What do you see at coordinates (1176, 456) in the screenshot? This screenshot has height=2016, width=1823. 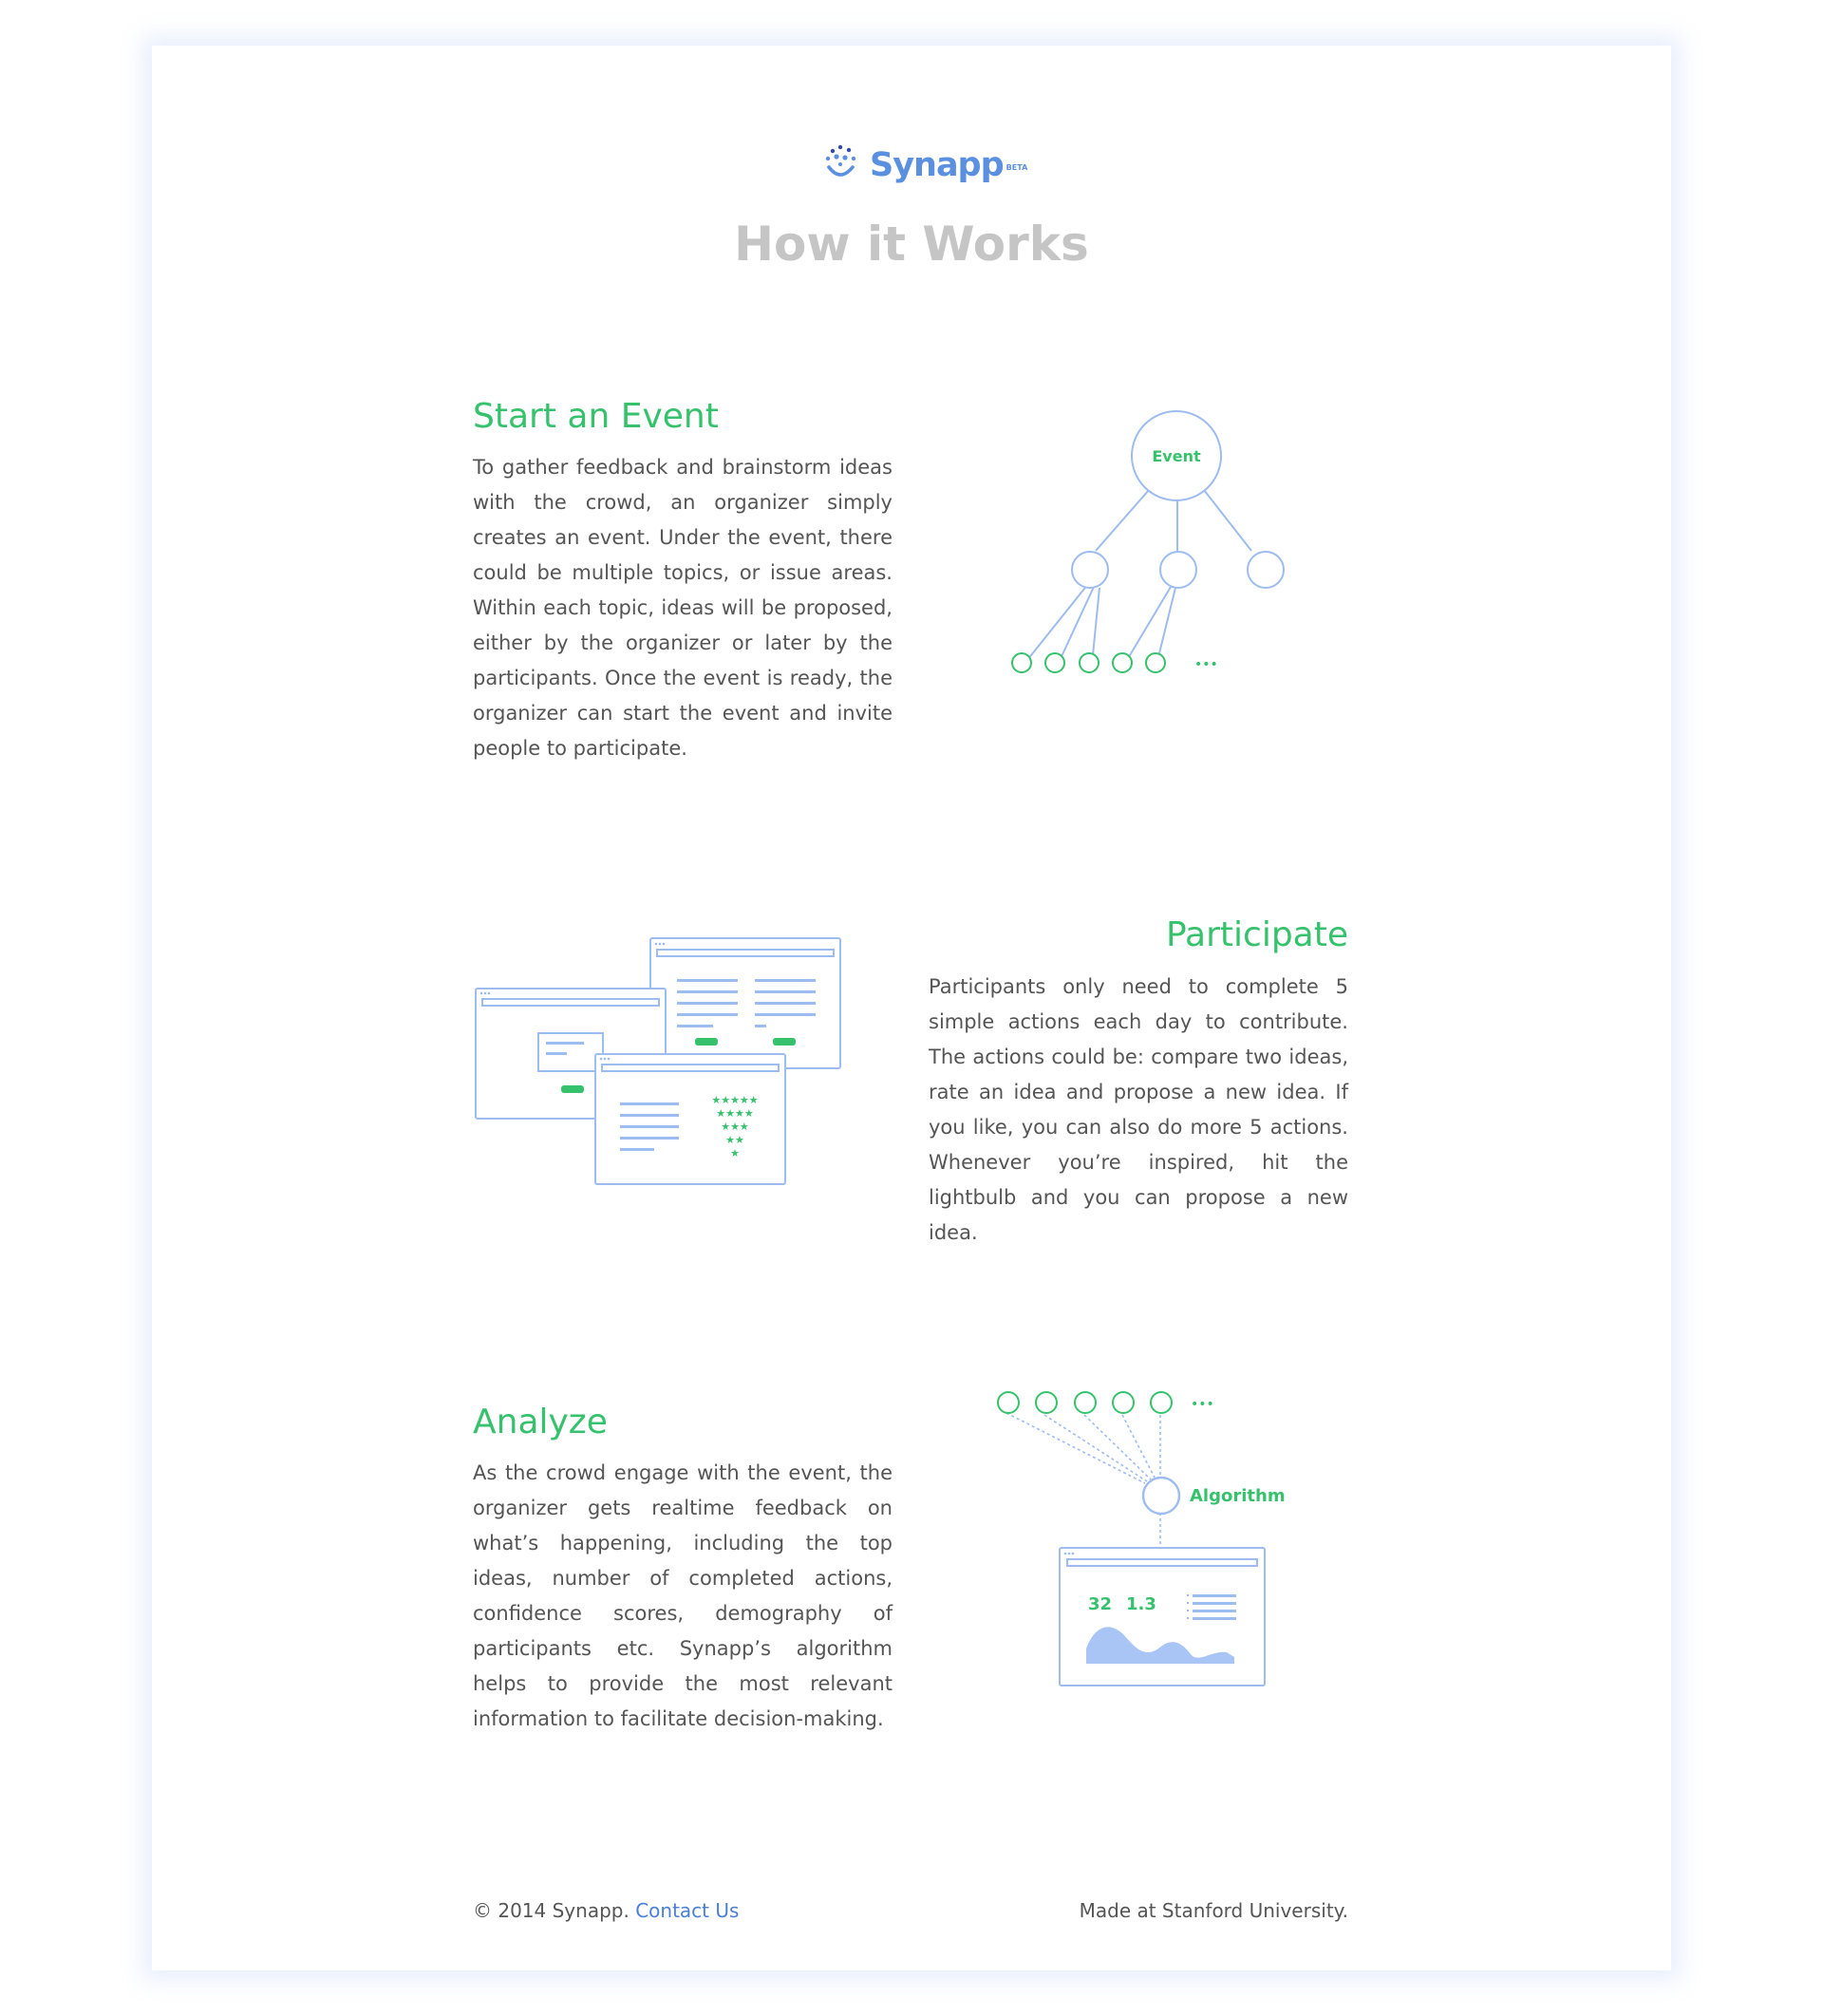 I see `event-node-label: Event` at bounding box center [1176, 456].